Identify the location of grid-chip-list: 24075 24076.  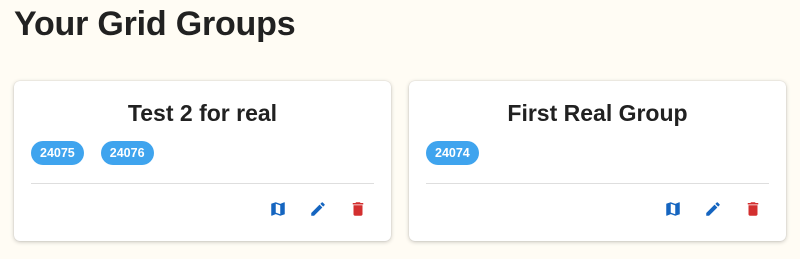
(92, 153).